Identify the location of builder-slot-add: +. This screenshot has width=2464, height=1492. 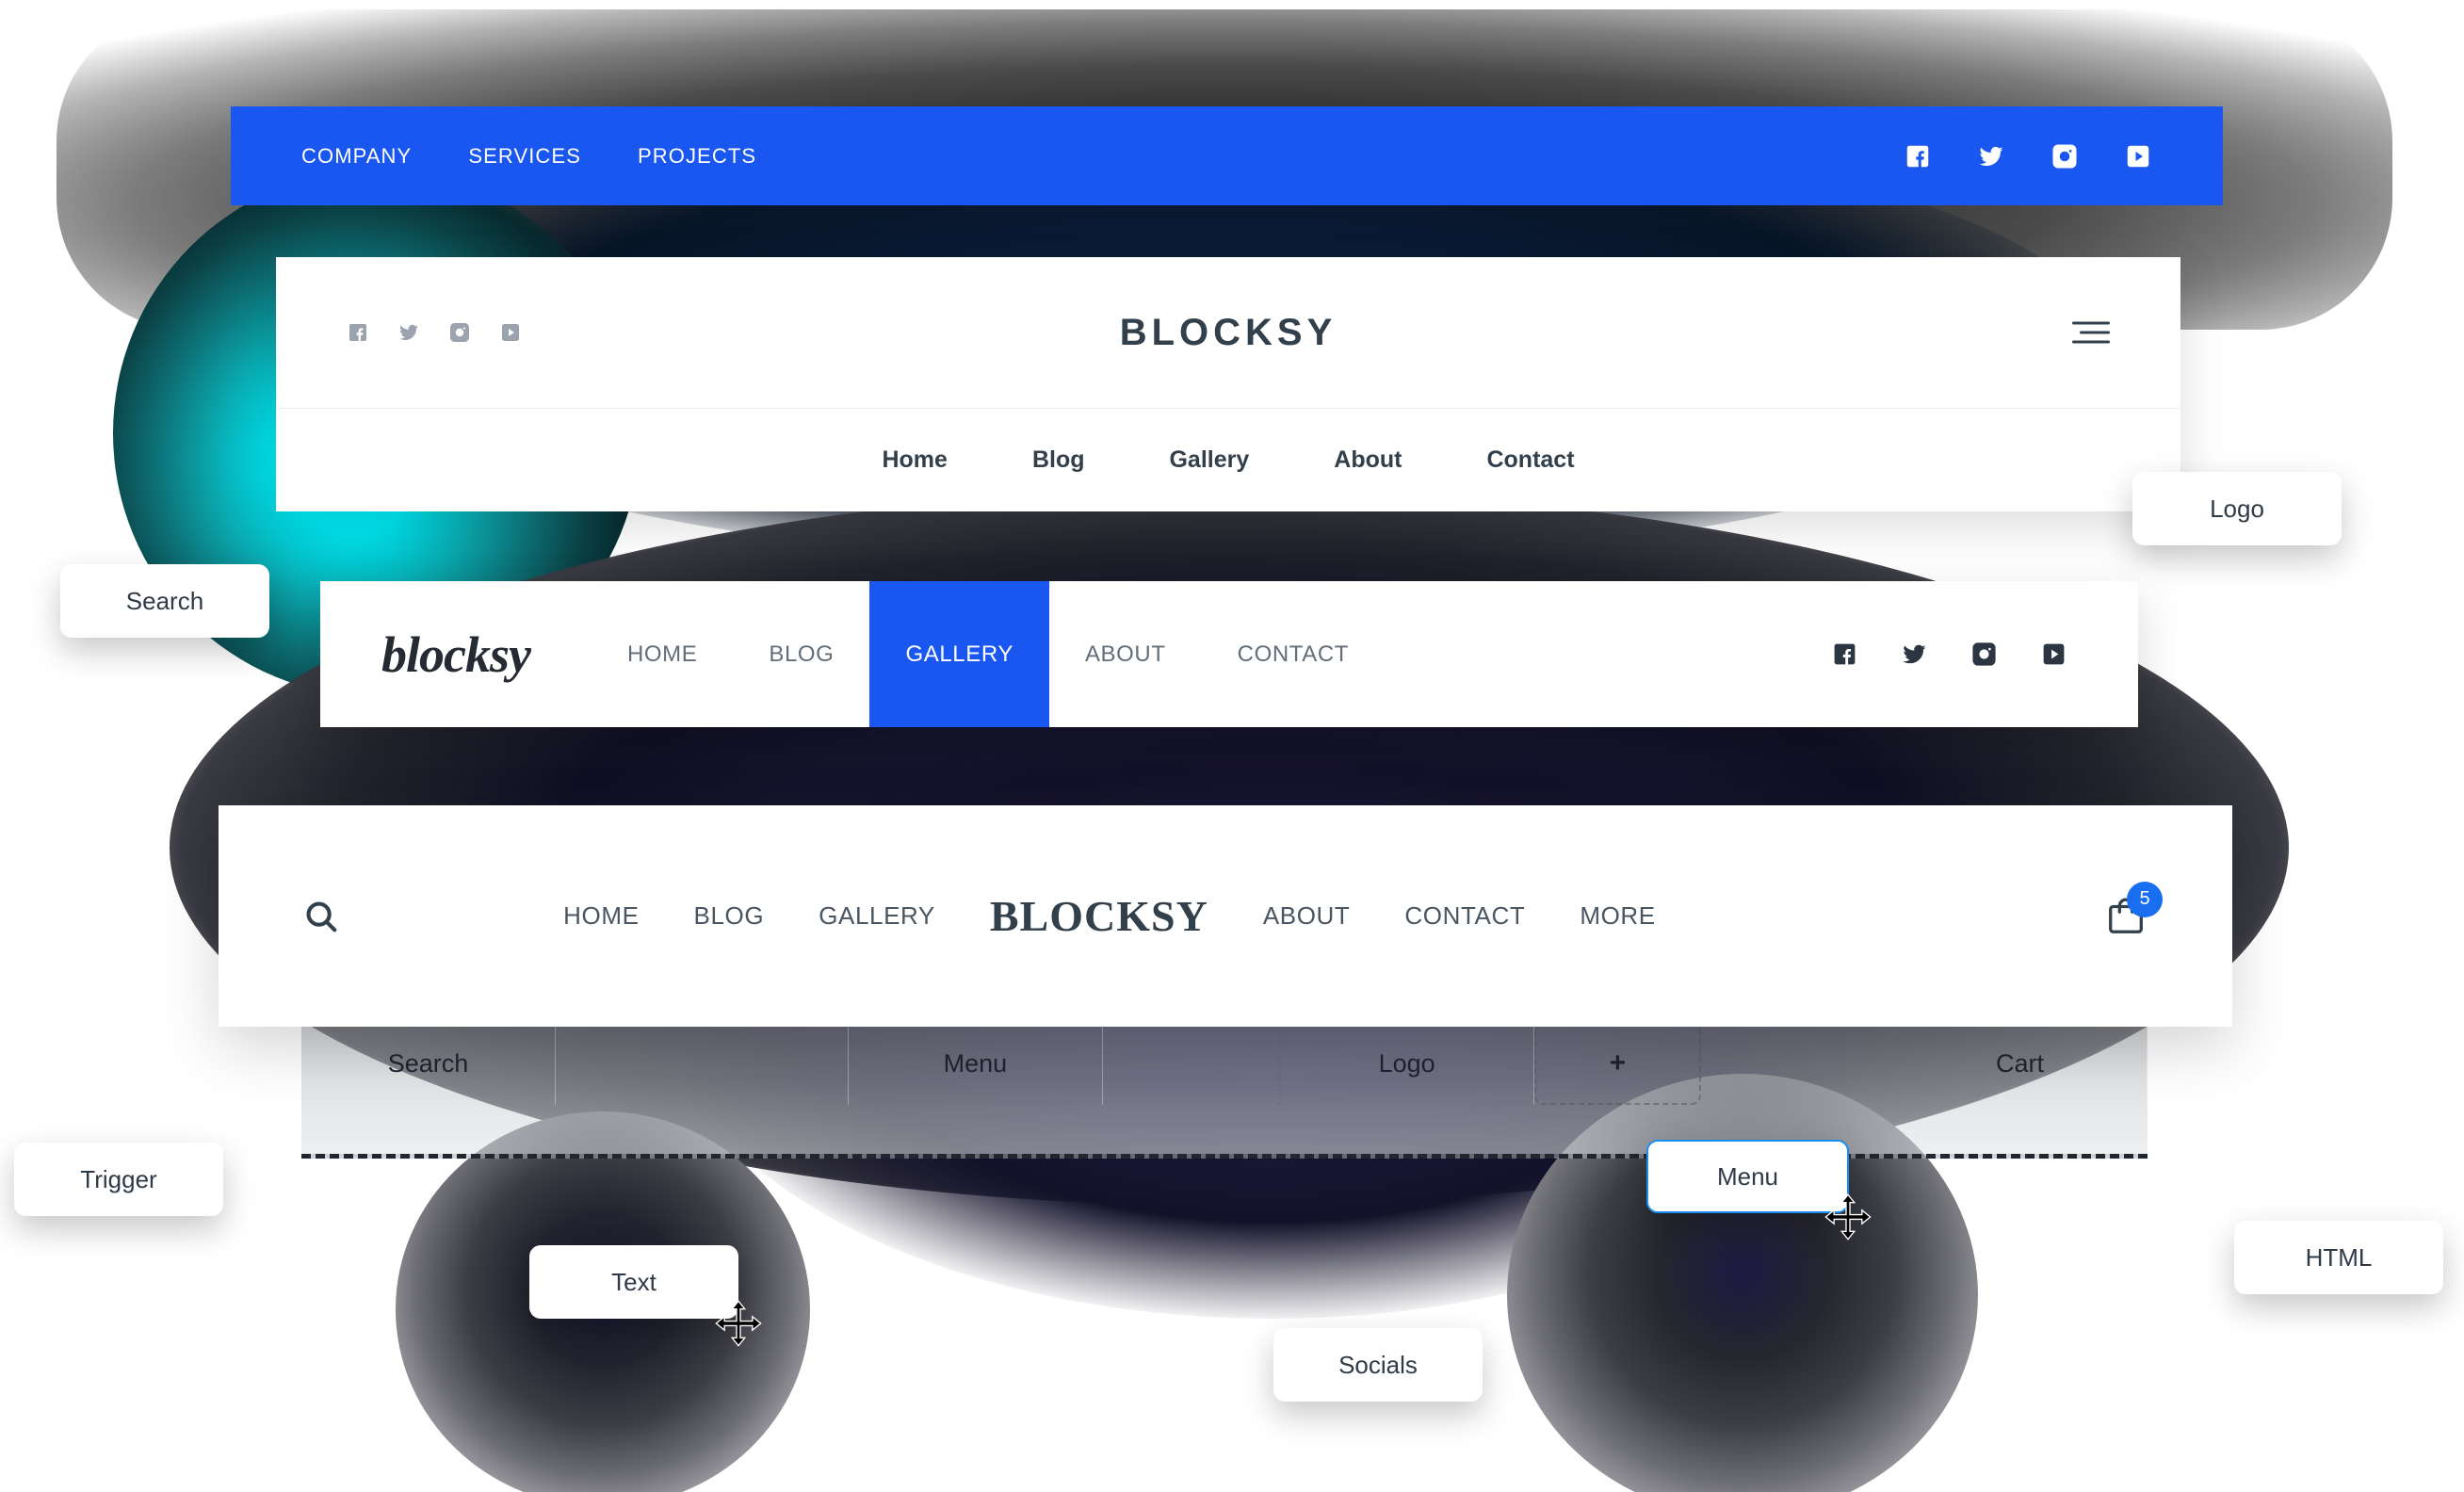
(1617, 1063).